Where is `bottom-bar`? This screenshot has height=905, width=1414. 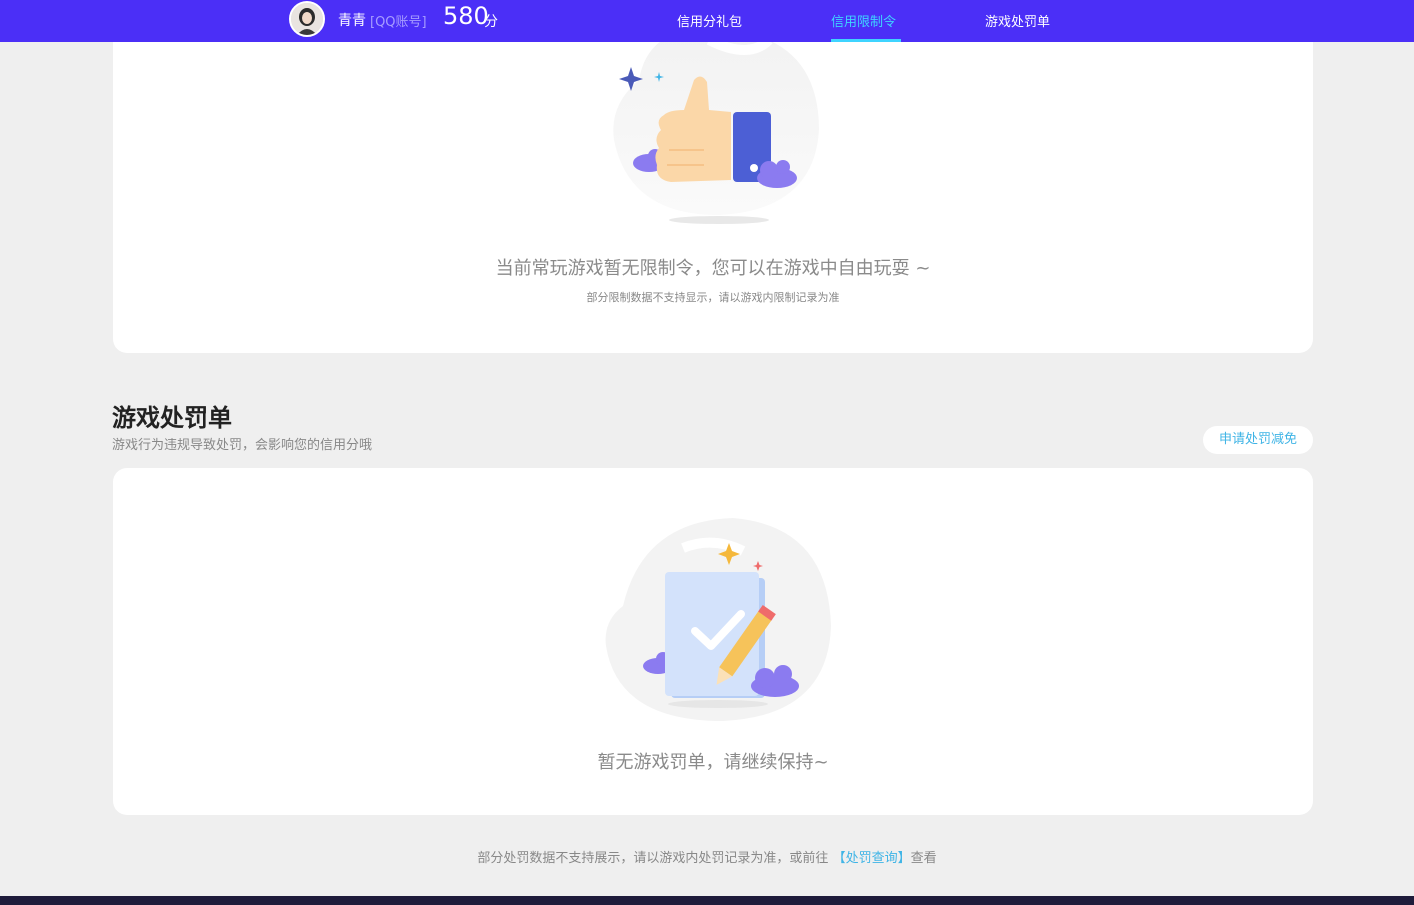
bottom-bar is located at coordinates (707, 900).